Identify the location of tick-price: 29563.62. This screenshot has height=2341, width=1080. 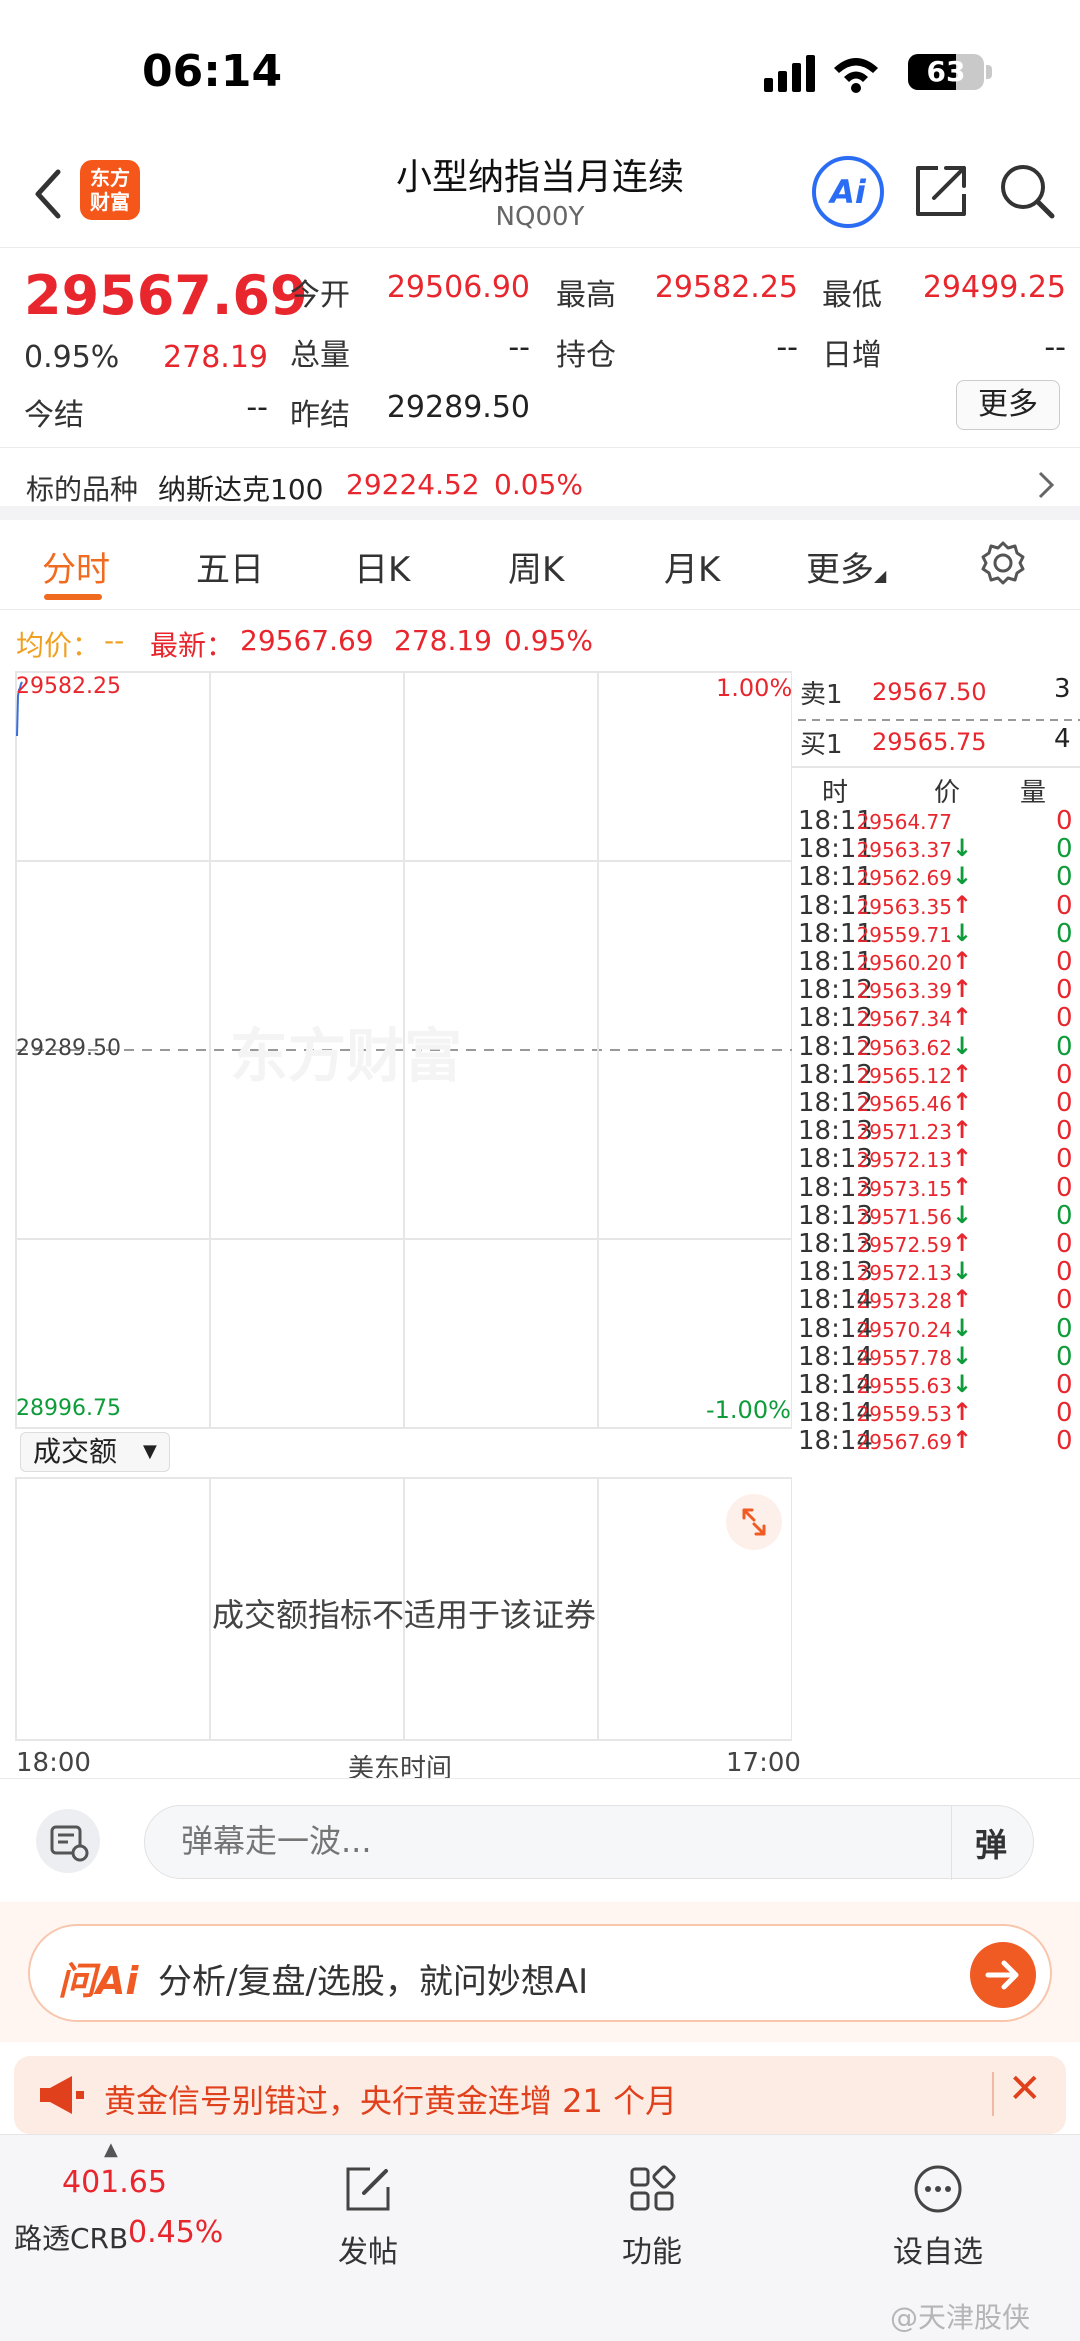
(904, 1047).